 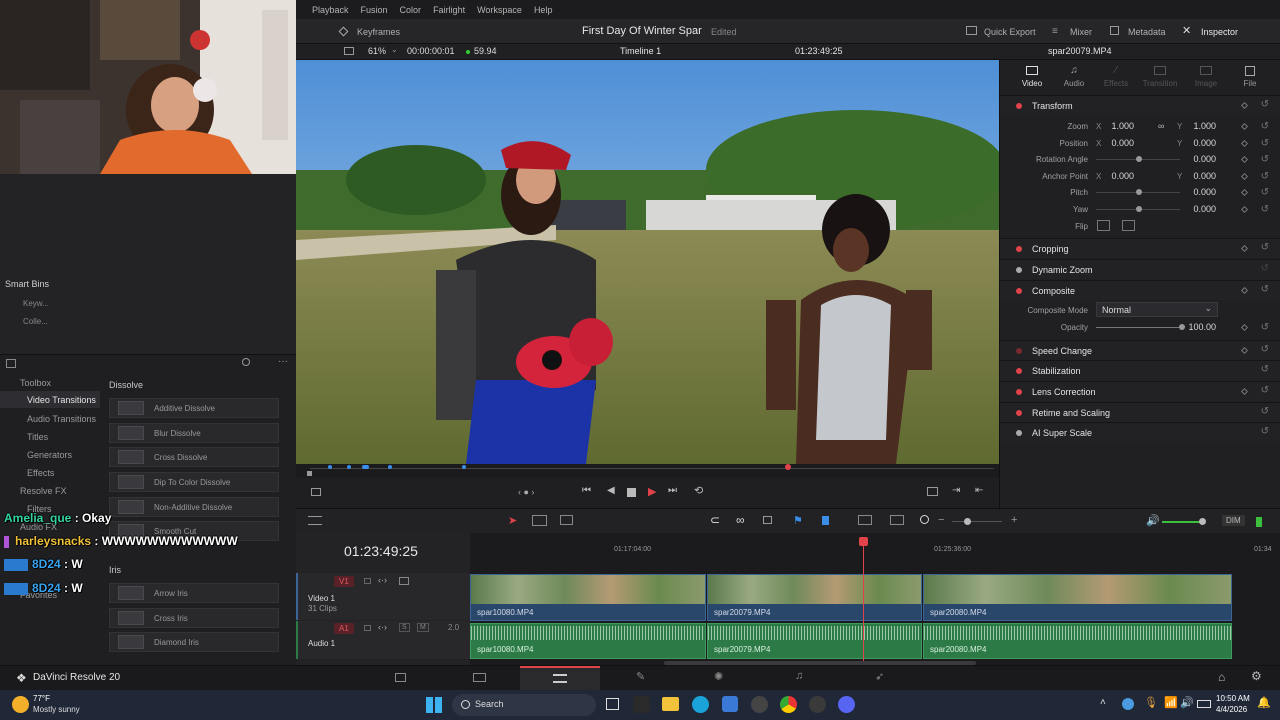 I want to click on microphone-icon: 🎙, so click(x=1151, y=702).